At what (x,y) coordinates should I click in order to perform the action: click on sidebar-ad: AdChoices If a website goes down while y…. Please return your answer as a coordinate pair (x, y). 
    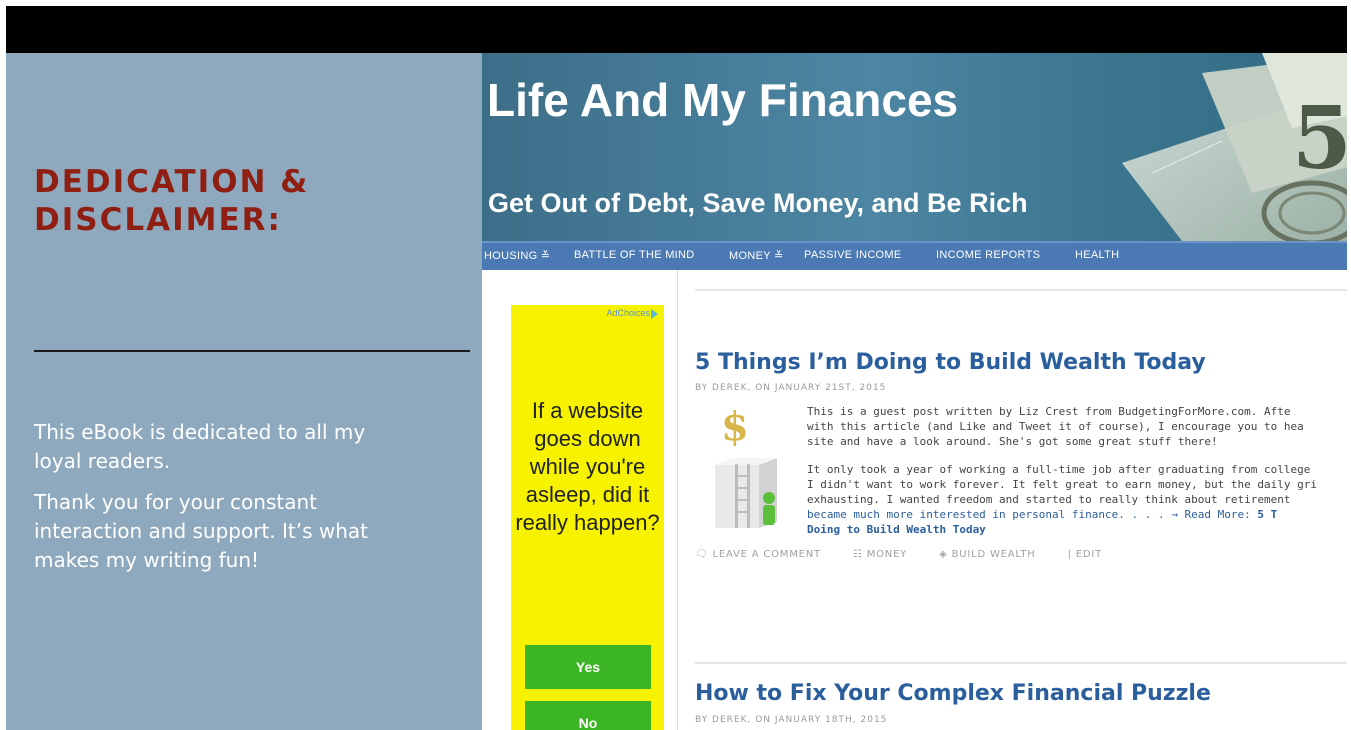
    Looking at the image, I should click on (587, 517).